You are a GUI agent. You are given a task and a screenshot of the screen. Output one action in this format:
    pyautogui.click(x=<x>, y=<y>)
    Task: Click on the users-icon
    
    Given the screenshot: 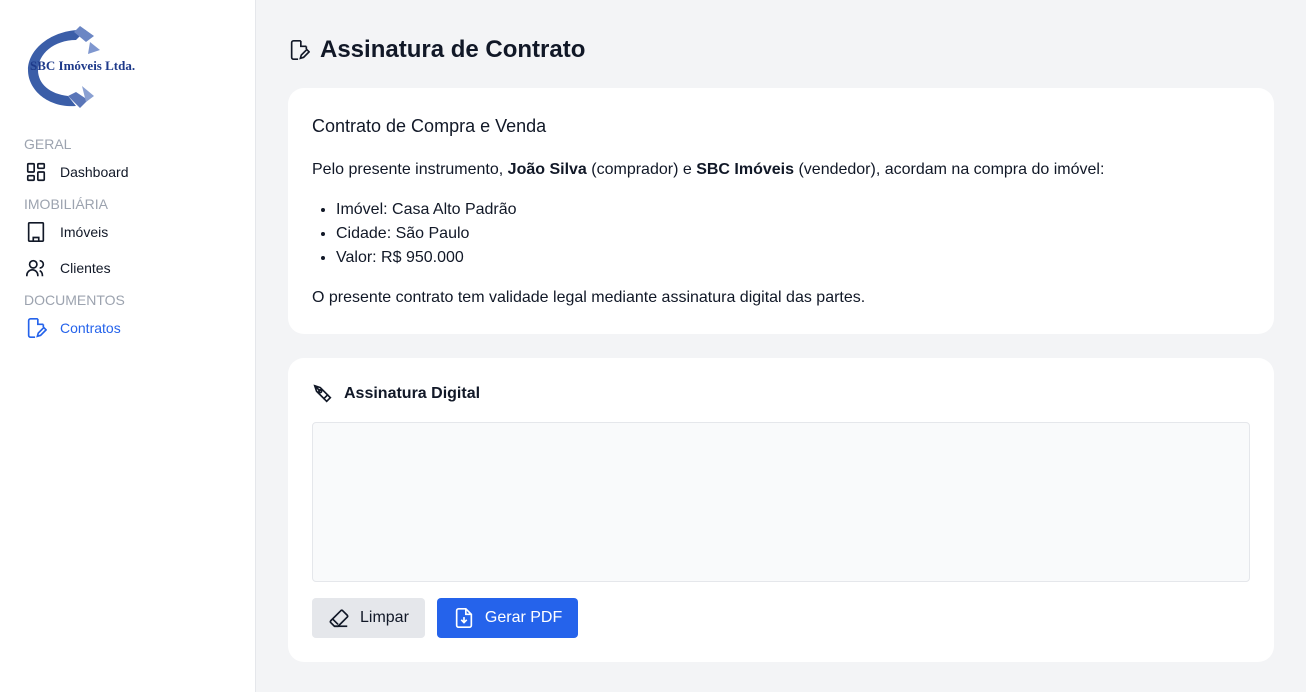 What is the action you would take?
    pyautogui.click(x=36, y=268)
    